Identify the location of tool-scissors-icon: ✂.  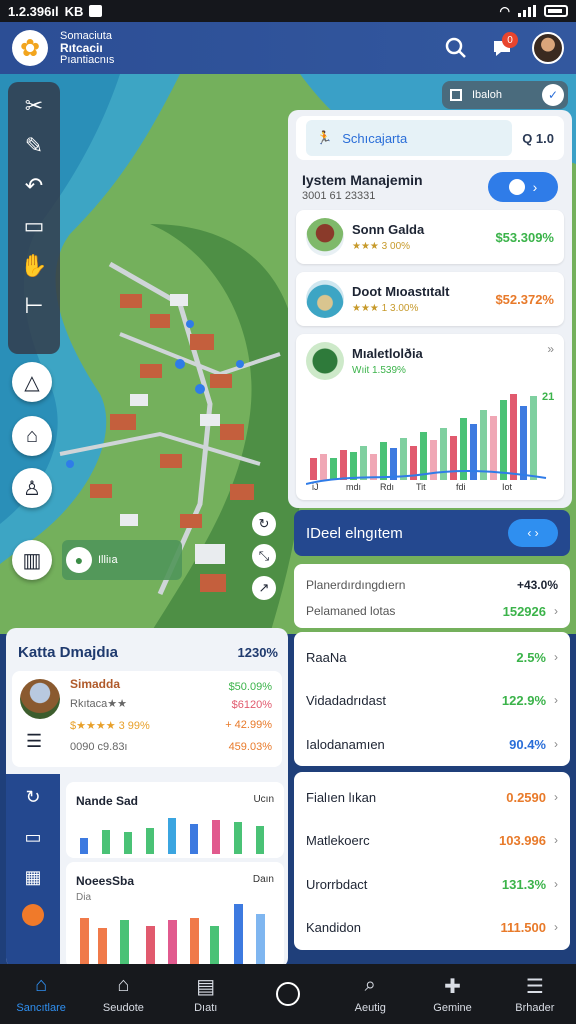
(34, 106).